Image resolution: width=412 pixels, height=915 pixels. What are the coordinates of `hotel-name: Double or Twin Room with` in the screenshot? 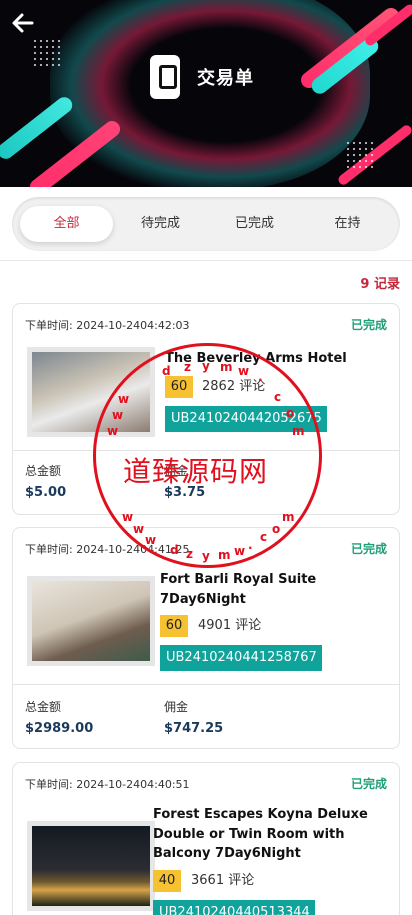 It's located at (249, 834).